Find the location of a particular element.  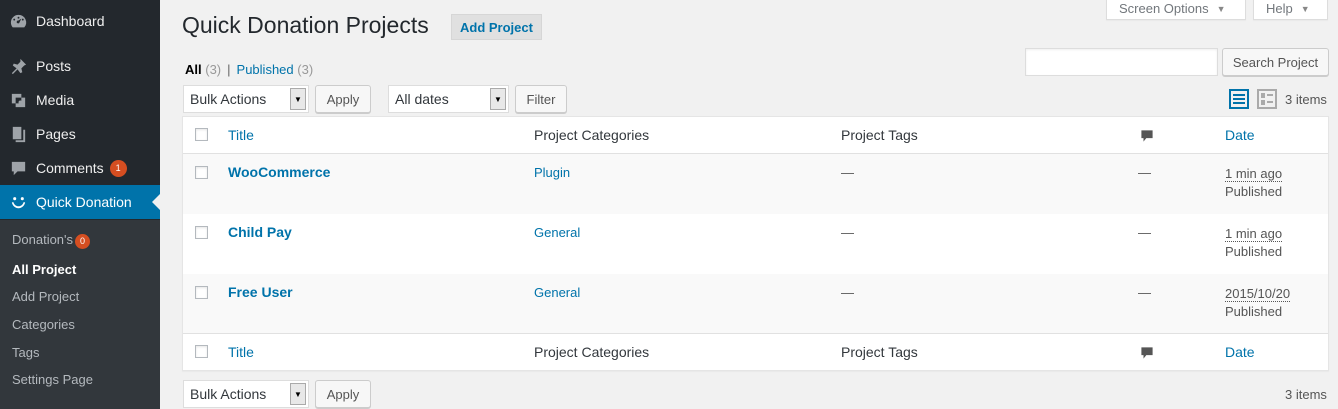

apply-button-bottom: Apply is located at coordinates (343, 394).